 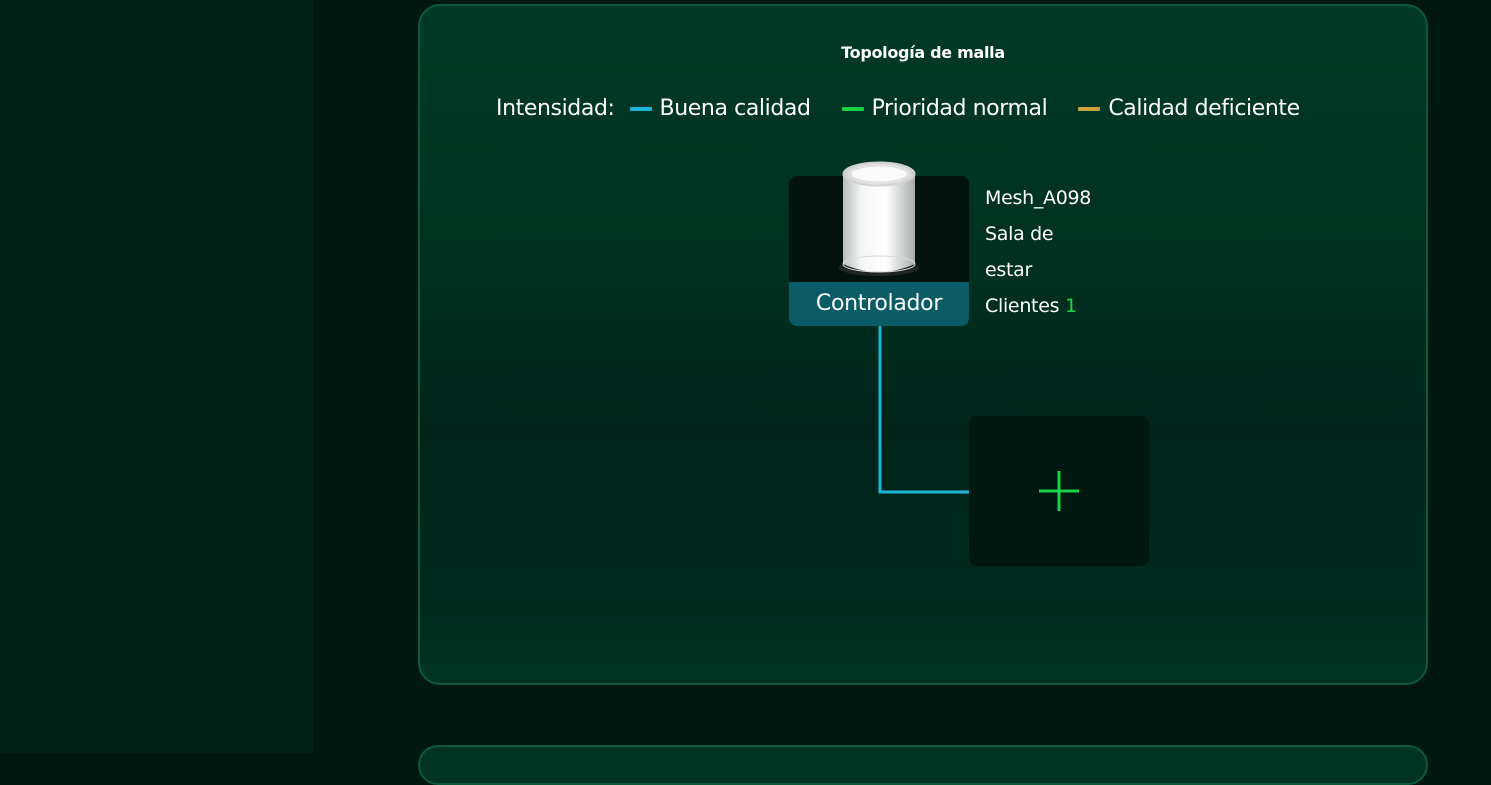 I want to click on next-card, so click(x=923, y=765).